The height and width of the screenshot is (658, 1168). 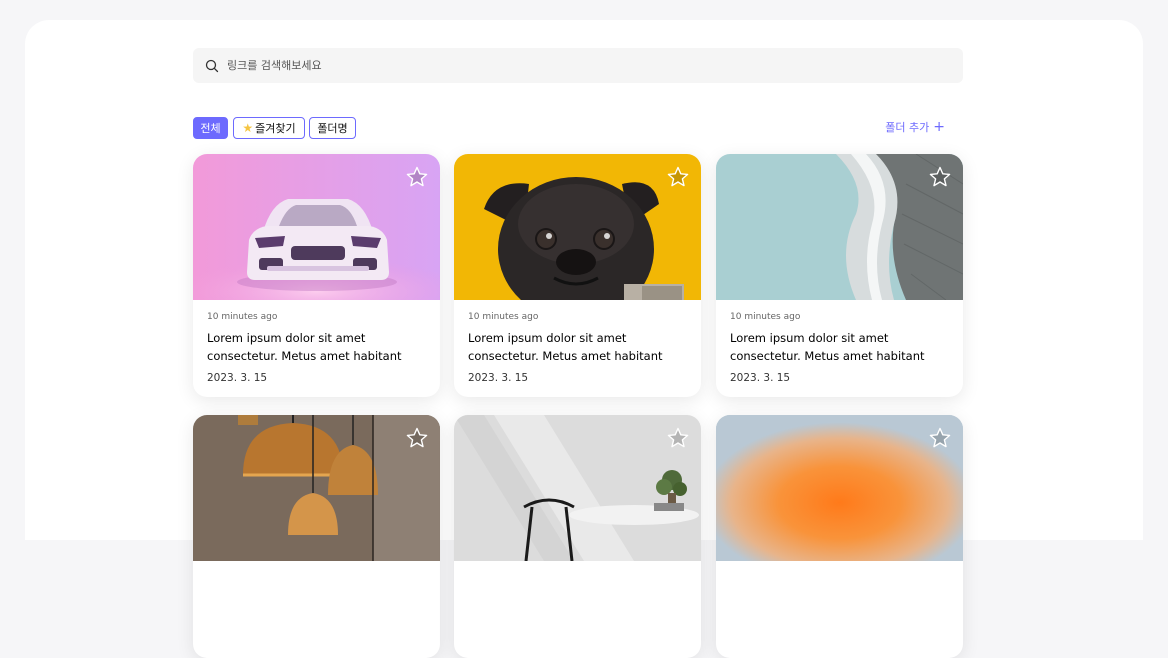 What do you see at coordinates (577, 227) in the screenshot?
I see `pug-dog-photo` at bounding box center [577, 227].